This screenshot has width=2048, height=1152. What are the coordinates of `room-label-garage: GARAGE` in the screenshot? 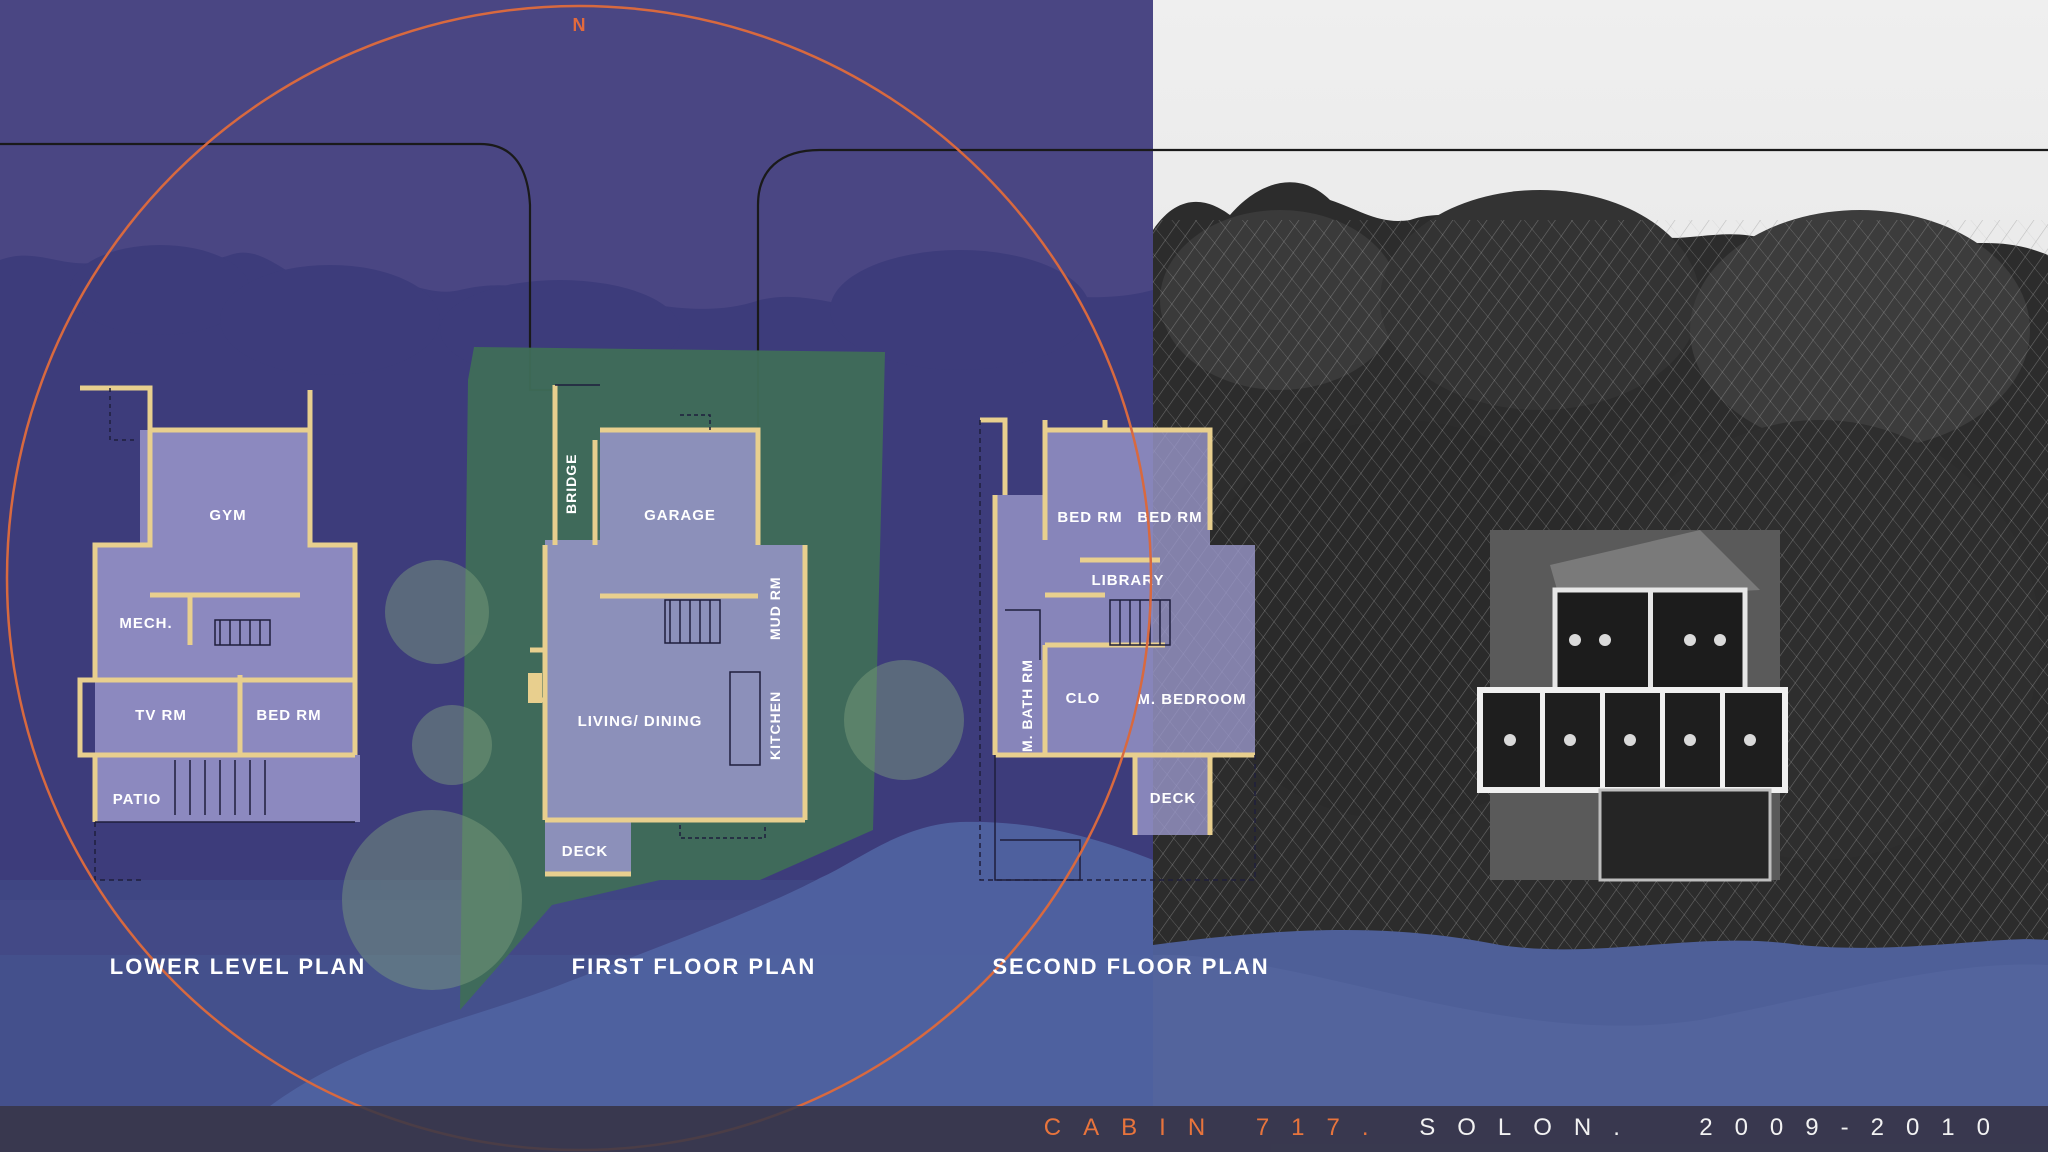 It's located at (680, 515).